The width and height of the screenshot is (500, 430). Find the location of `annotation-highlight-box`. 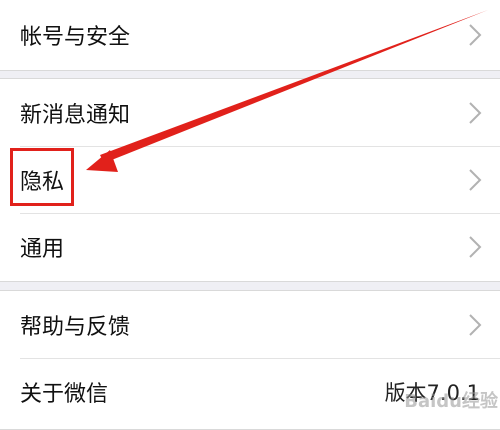

annotation-highlight-box is located at coordinates (42, 177).